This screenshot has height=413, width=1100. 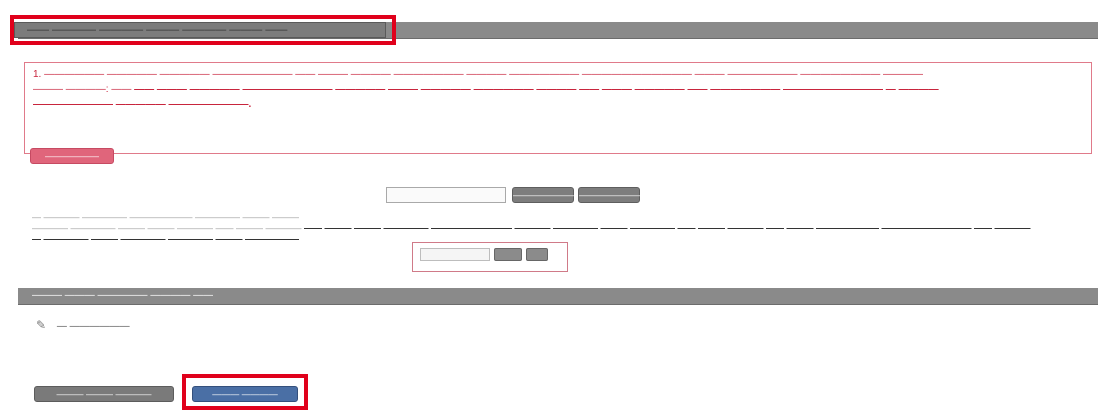 What do you see at coordinates (245, 392) in the screenshot?
I see `highlight-frame-bottom` at bounding box center [245, 392].